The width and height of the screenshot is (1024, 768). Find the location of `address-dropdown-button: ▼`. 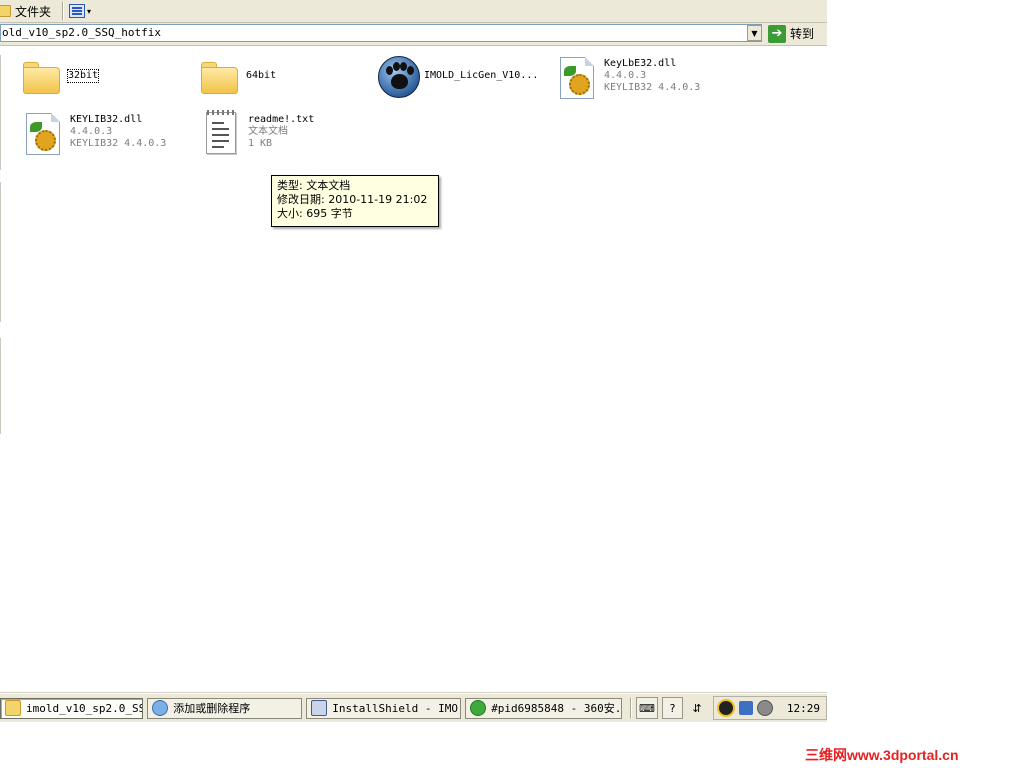

address-dropdown-button: ▼ is located at coordinates (754, 33).